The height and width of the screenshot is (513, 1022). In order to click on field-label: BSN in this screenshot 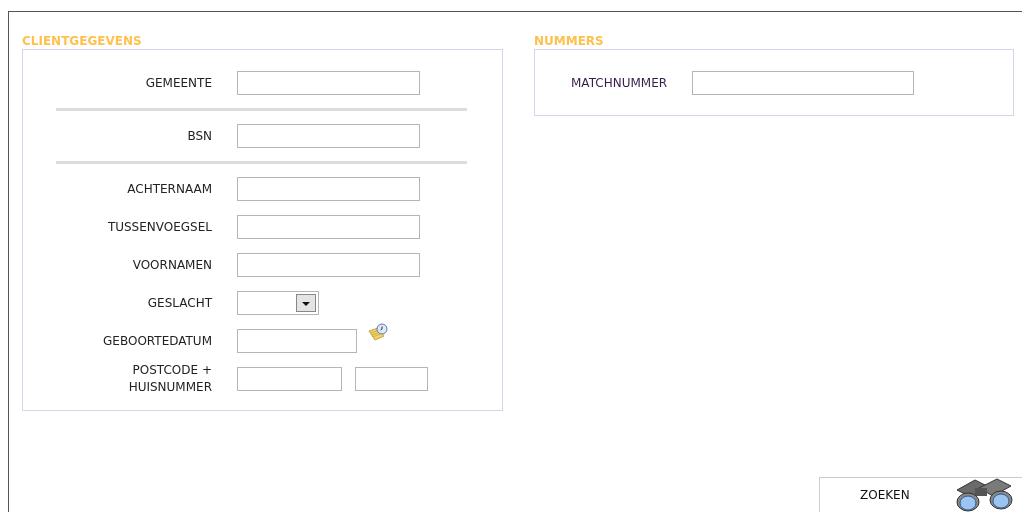, I will do `click(199, 136)`.